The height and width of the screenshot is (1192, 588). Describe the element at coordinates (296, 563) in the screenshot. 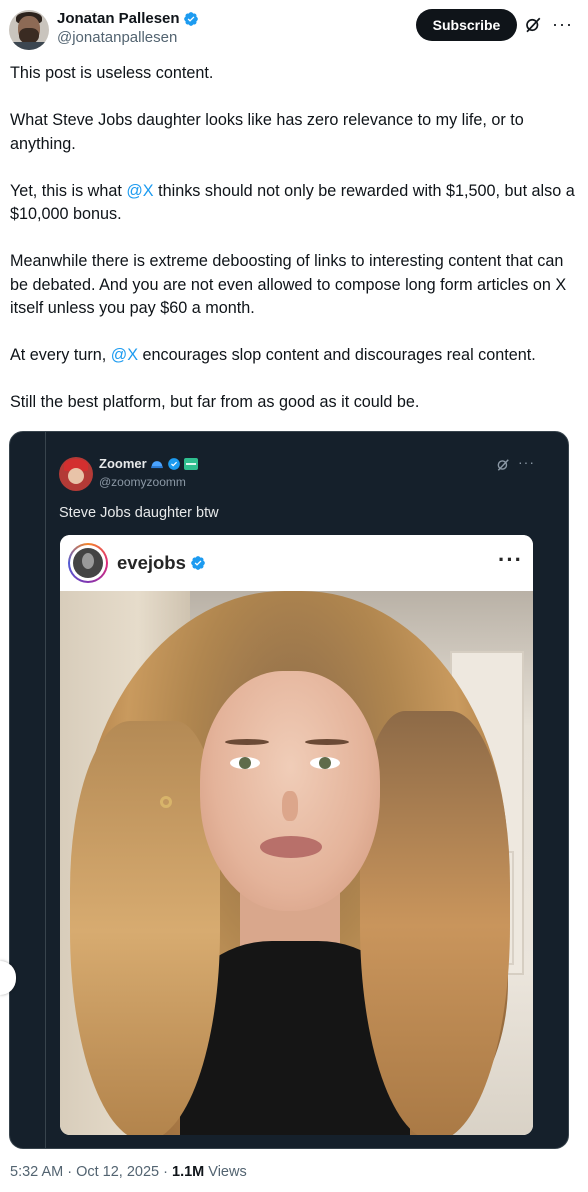

I see `instagram-header: evejobs ···` at that location.